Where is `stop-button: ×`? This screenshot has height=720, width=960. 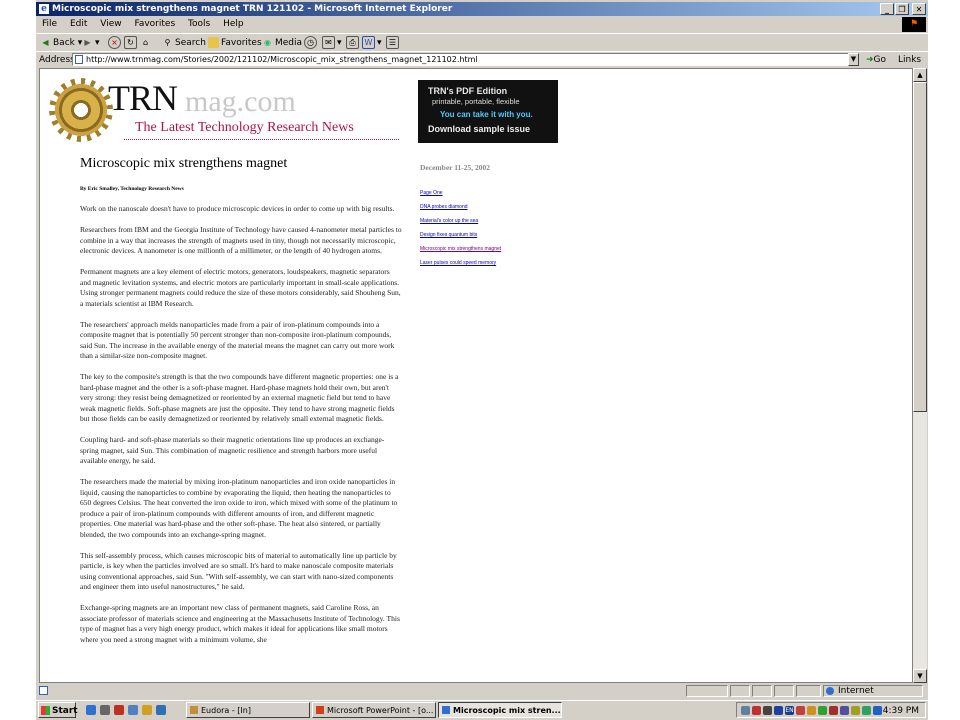 stop-button: × is located at coordinates (115, 43).